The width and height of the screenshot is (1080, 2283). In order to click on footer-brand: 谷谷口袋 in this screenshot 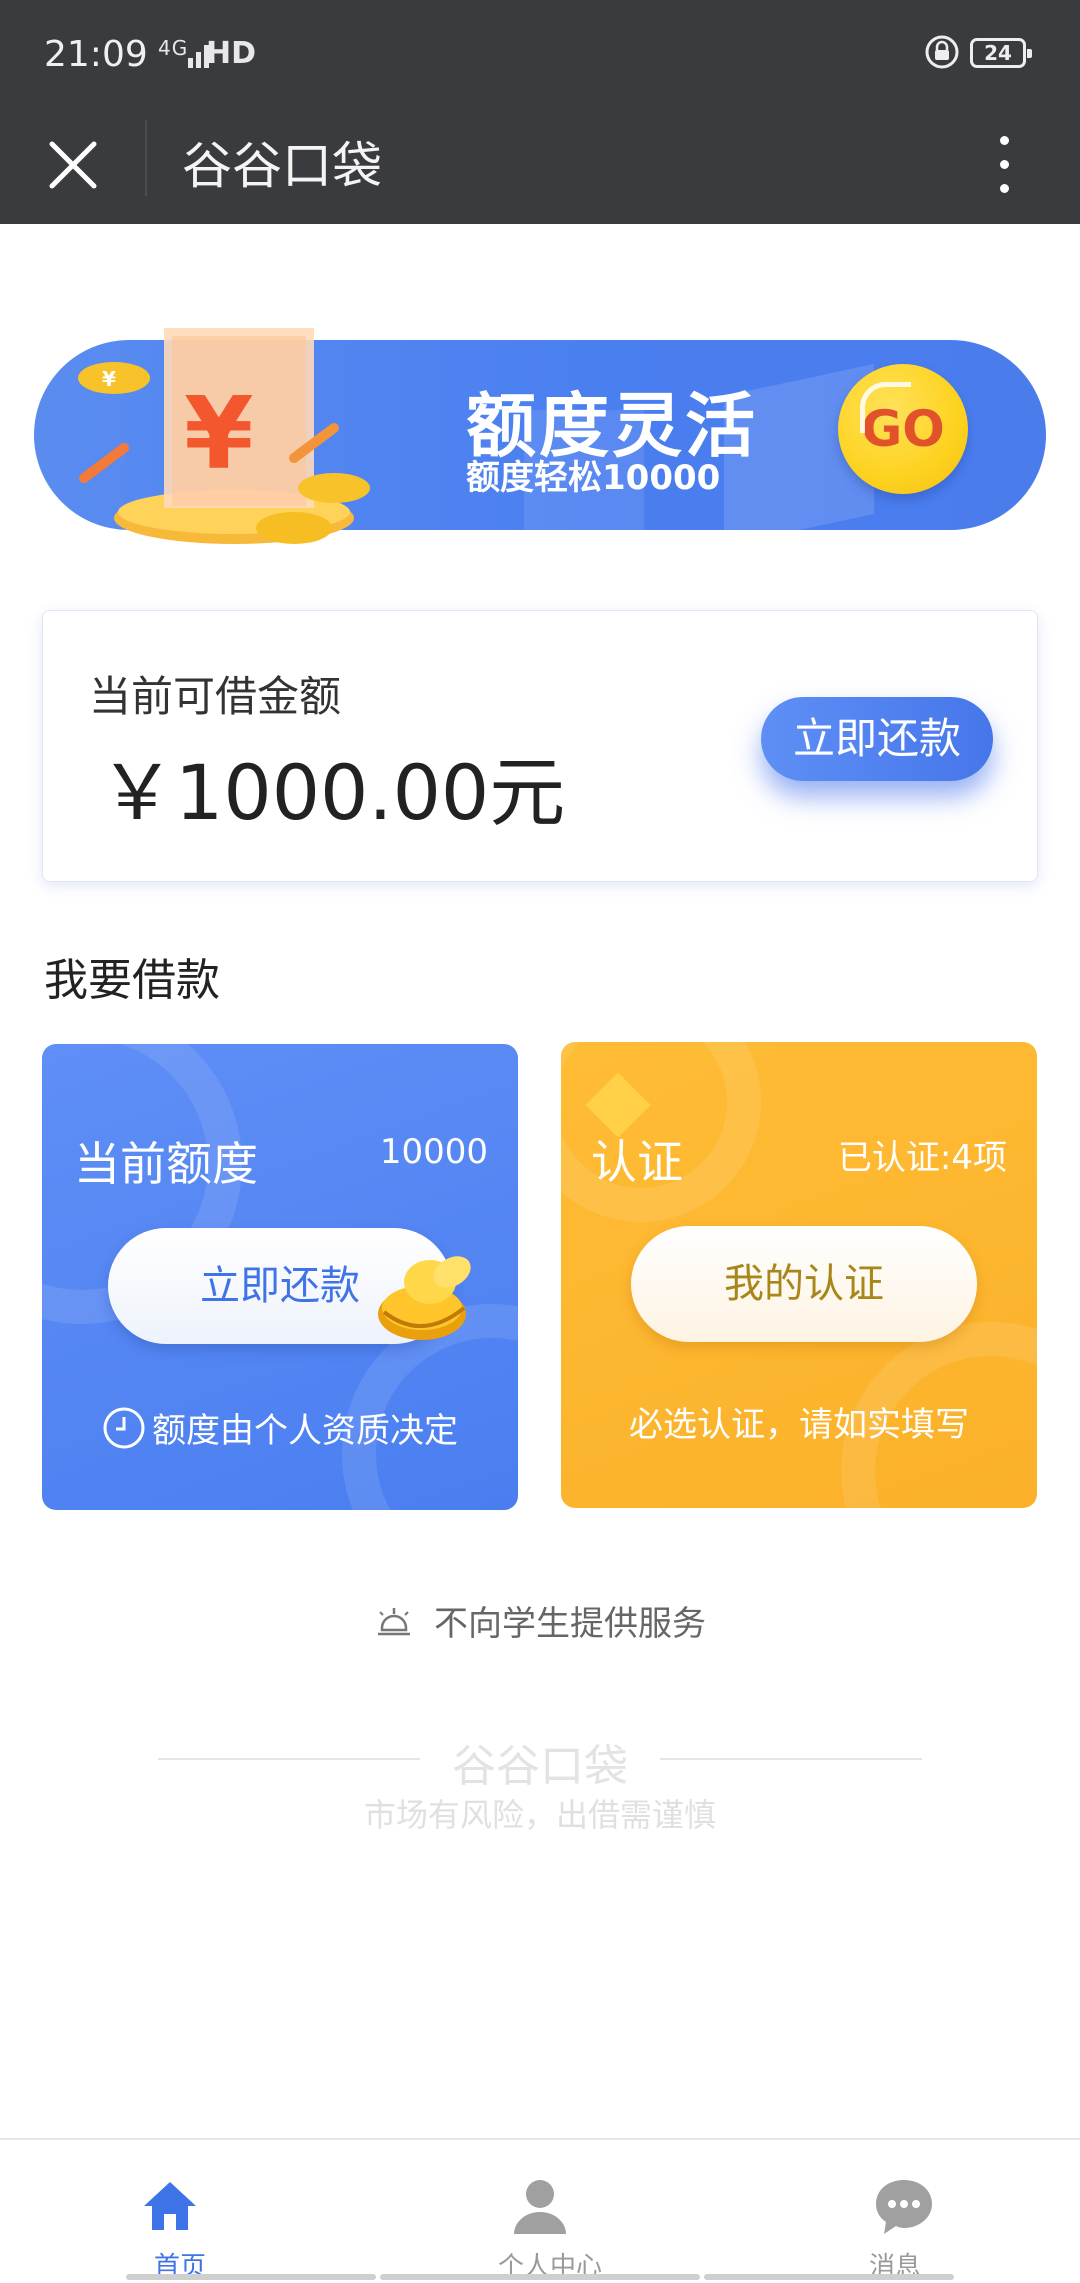, I will do `click(540, 1766)`.